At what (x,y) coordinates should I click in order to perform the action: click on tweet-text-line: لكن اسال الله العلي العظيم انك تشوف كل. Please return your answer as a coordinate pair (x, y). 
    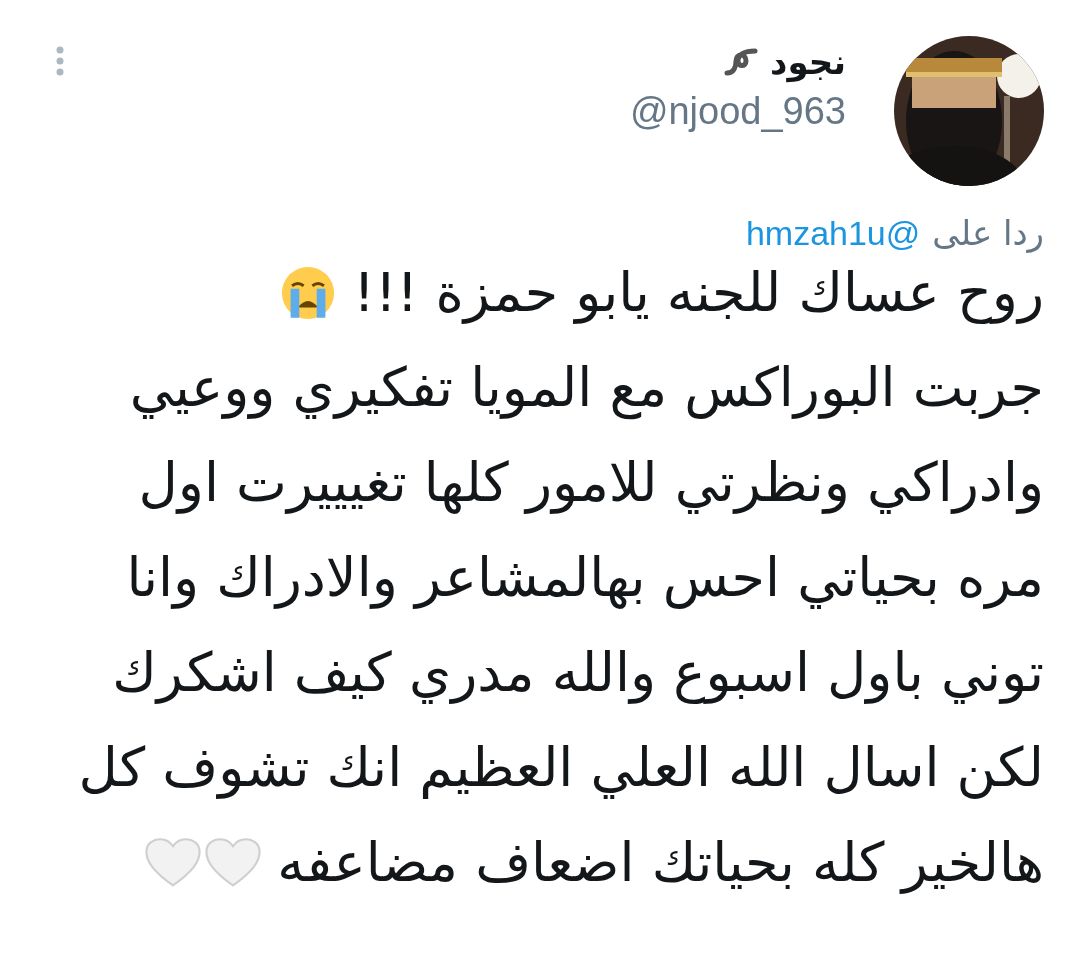
    Looking at the image, I should click on (561, 768).